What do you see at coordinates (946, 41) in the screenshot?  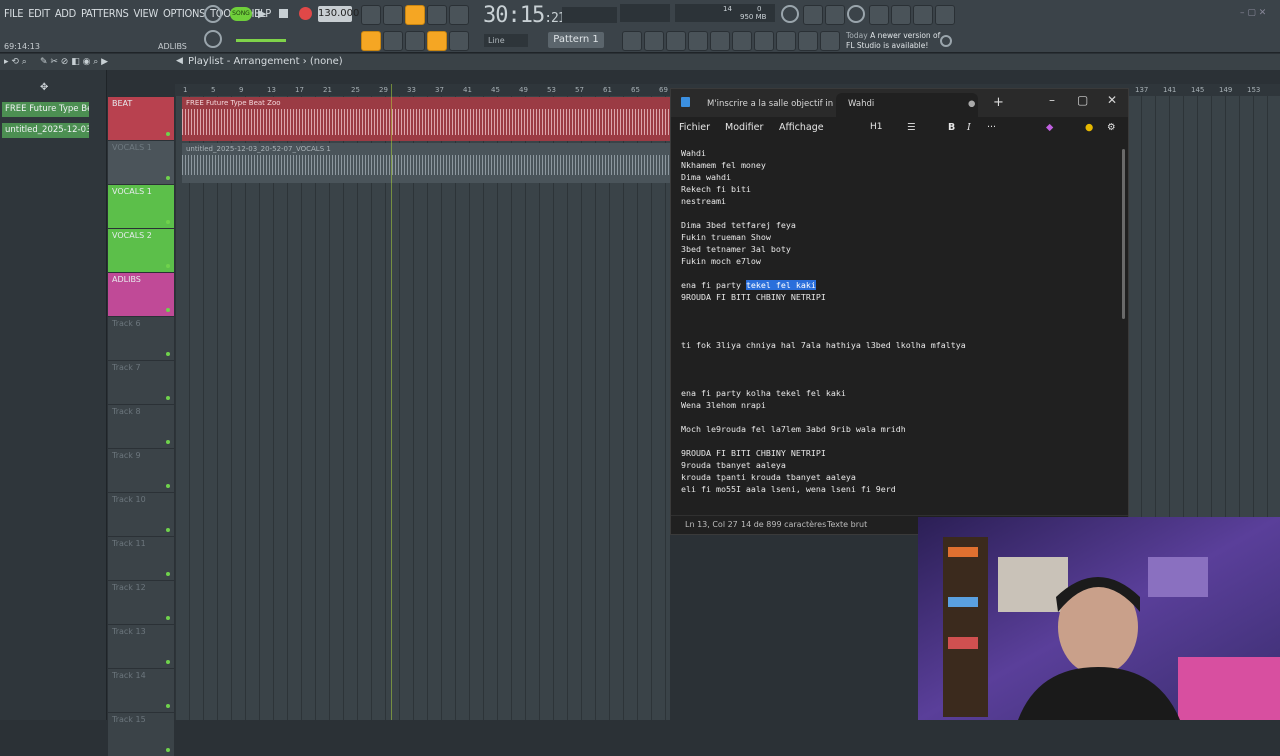 I see `update-icon` at bounding box center [946, 41].